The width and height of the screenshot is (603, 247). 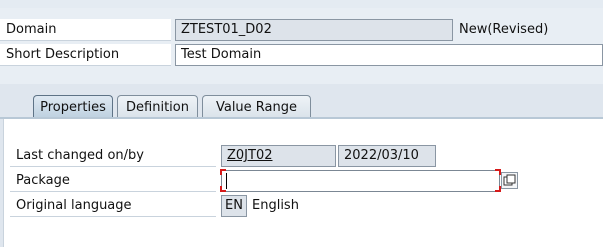 I want to click on required-marker-tl, so click(x=223, y=172).